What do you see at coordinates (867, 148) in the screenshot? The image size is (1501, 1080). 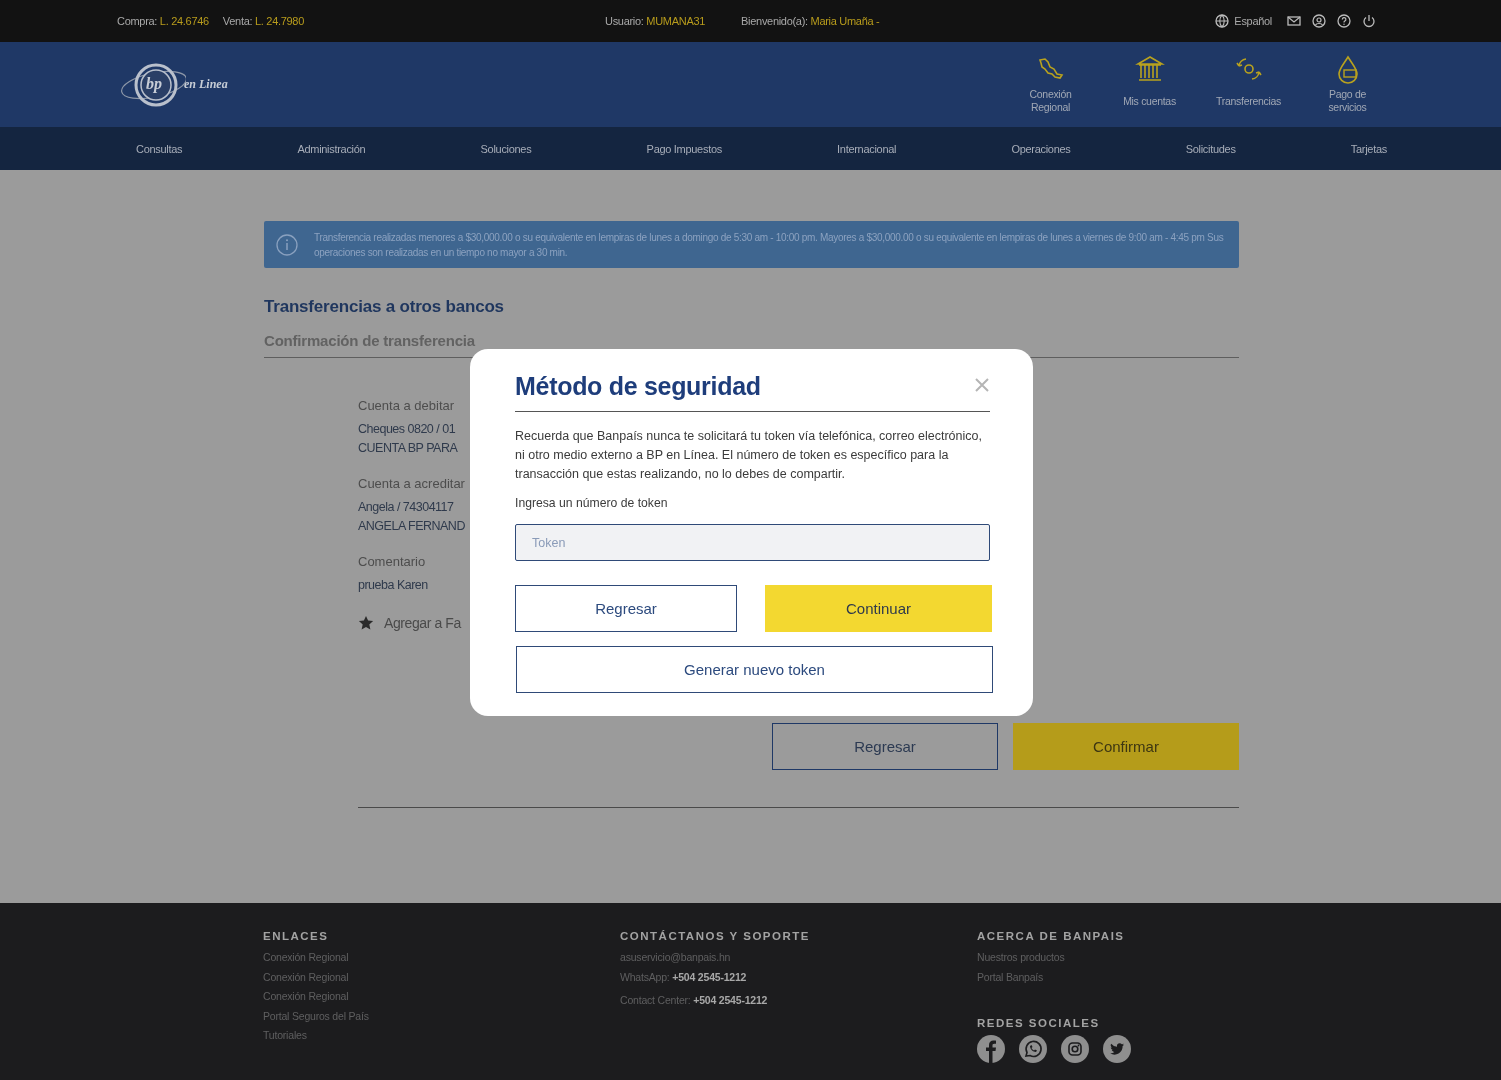 I see `nav-item: Internacional` at bounding box center [867, 148].